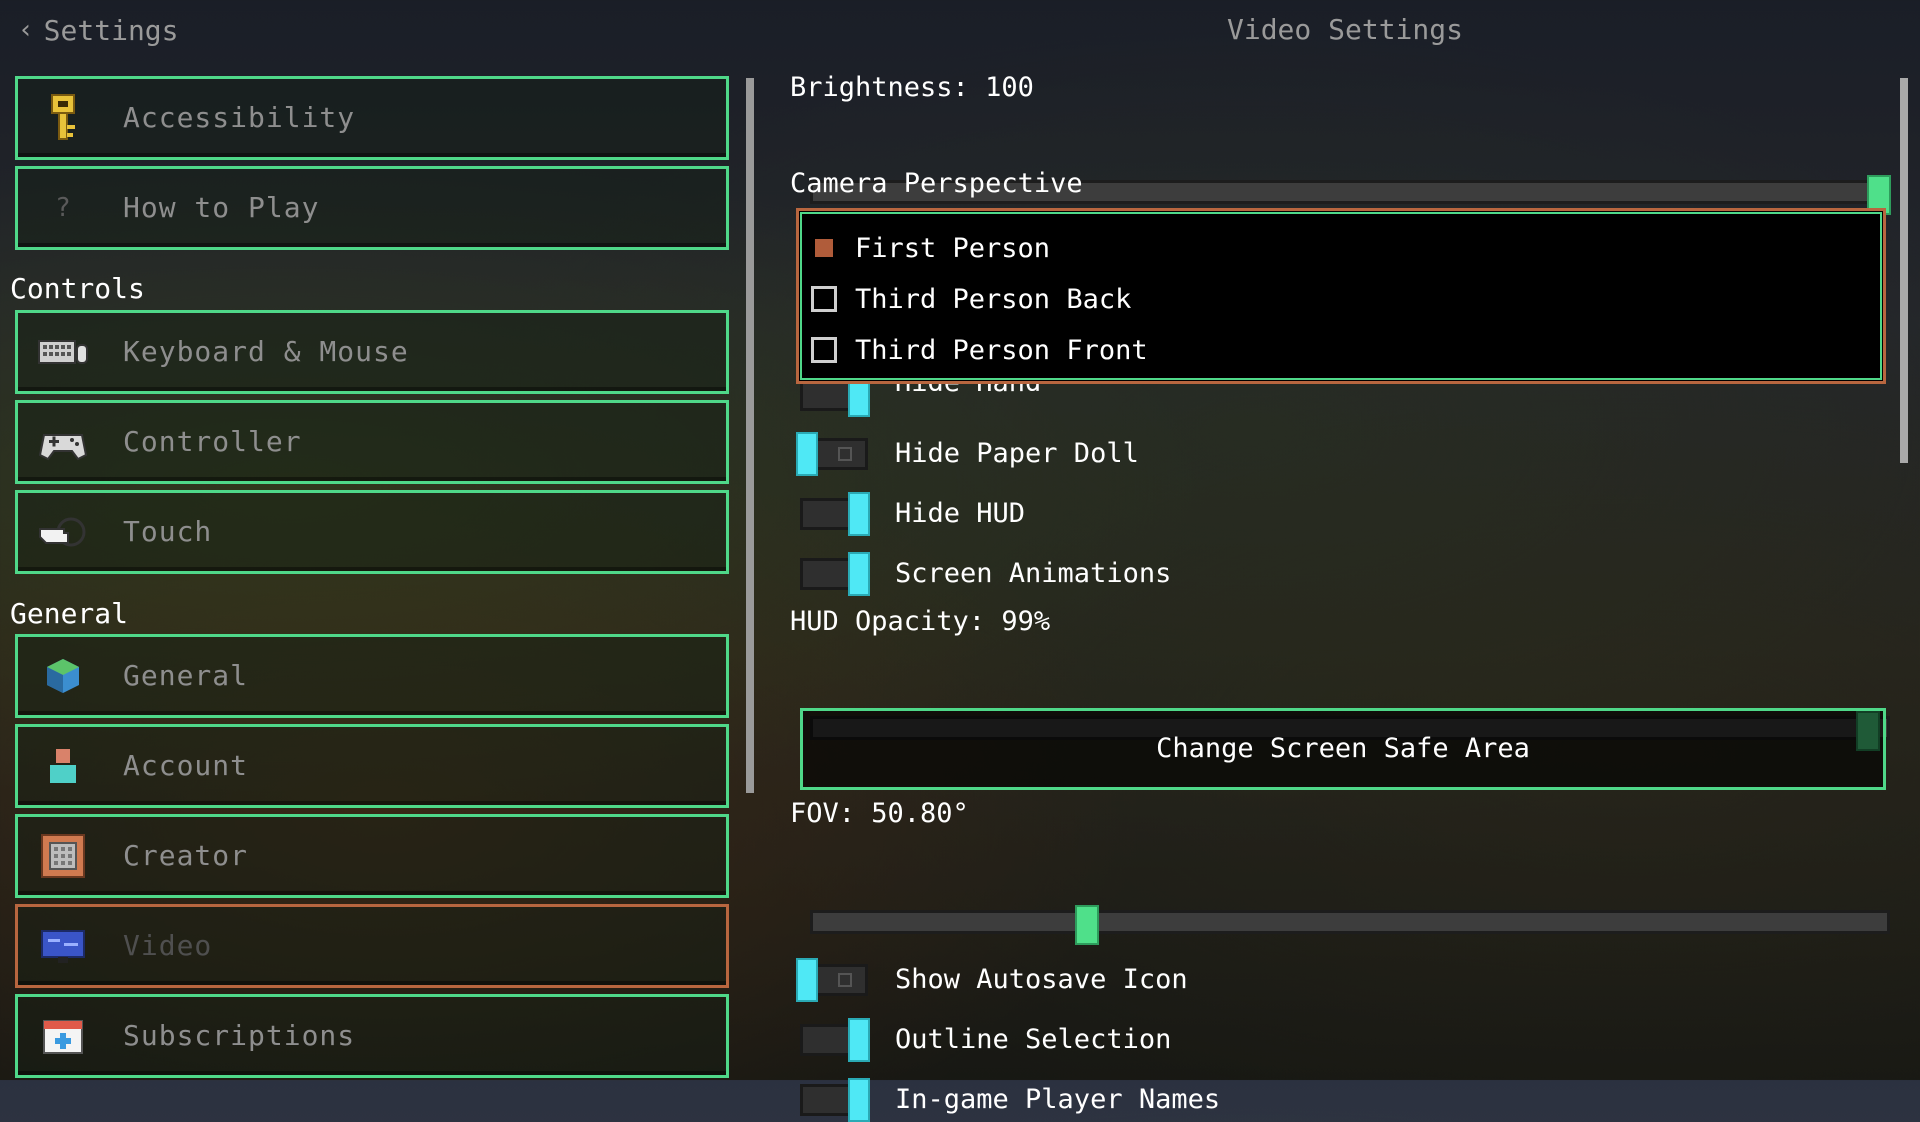  What do you see at coordinates (750, 435) in the screenshot?
I see `sidebar-scrollbar` at bounding box center [750, 435].